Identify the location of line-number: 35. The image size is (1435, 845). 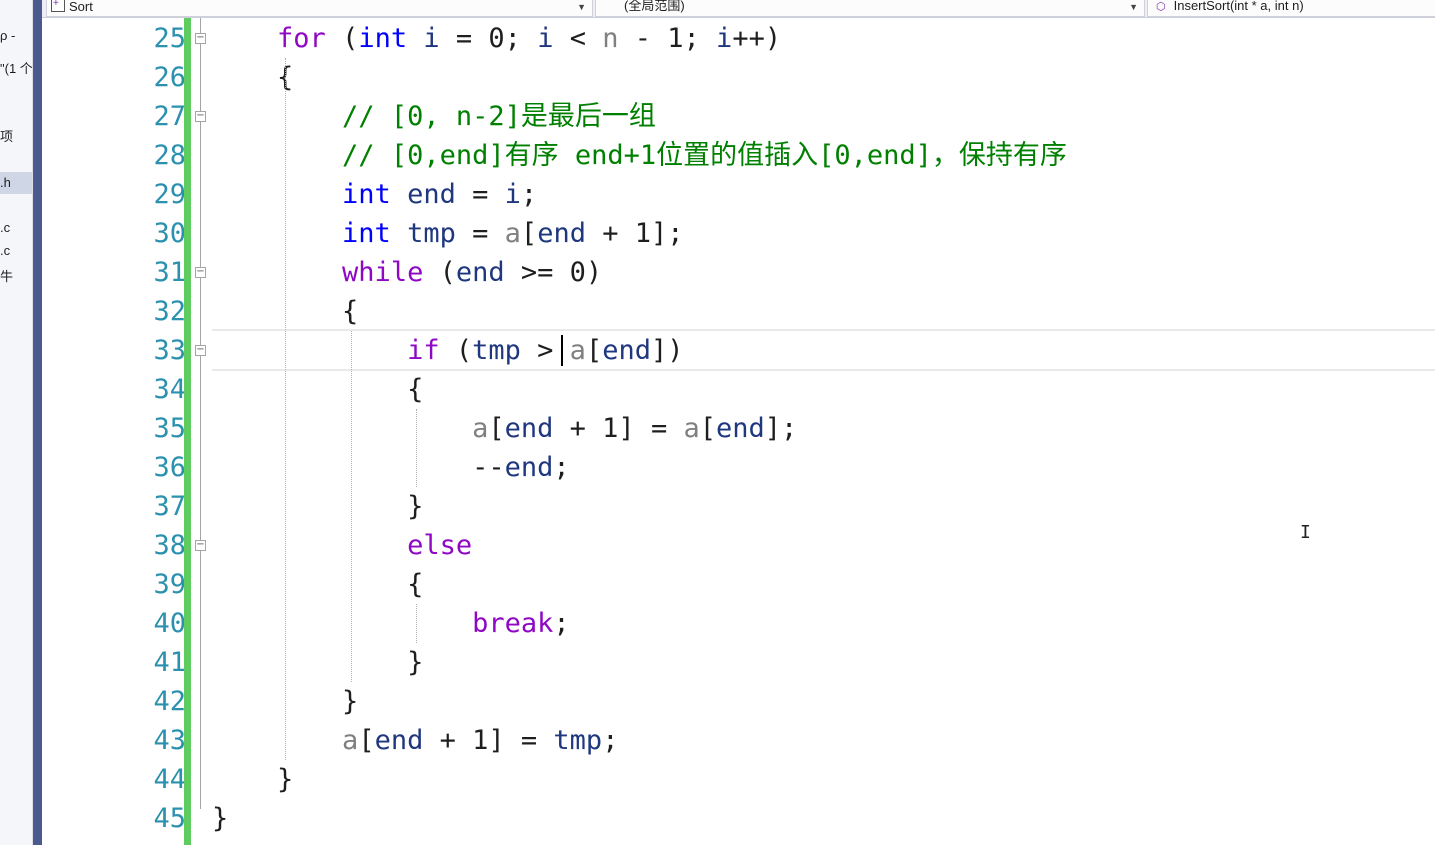
(169, 428).